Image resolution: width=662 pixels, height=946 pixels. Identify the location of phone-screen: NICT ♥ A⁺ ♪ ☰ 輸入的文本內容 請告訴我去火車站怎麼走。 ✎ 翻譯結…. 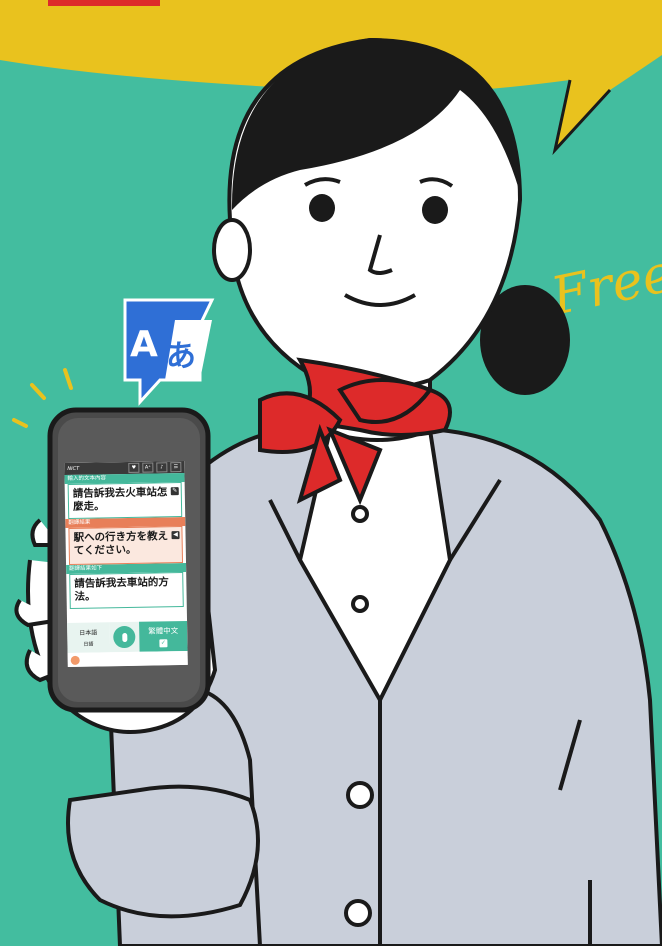
(126, 564).